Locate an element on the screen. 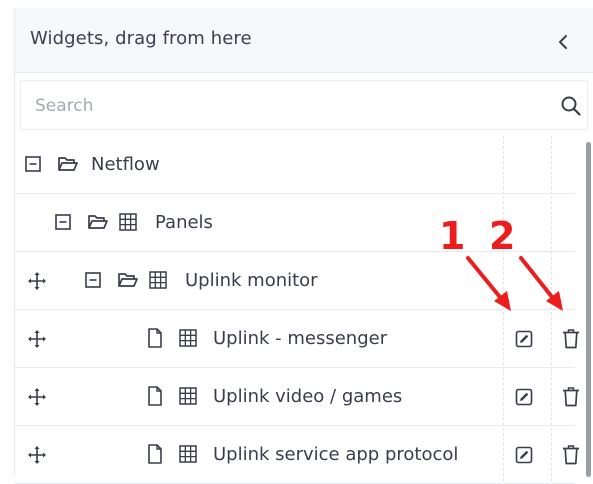  search-icon is located at coordinates (571, 106).